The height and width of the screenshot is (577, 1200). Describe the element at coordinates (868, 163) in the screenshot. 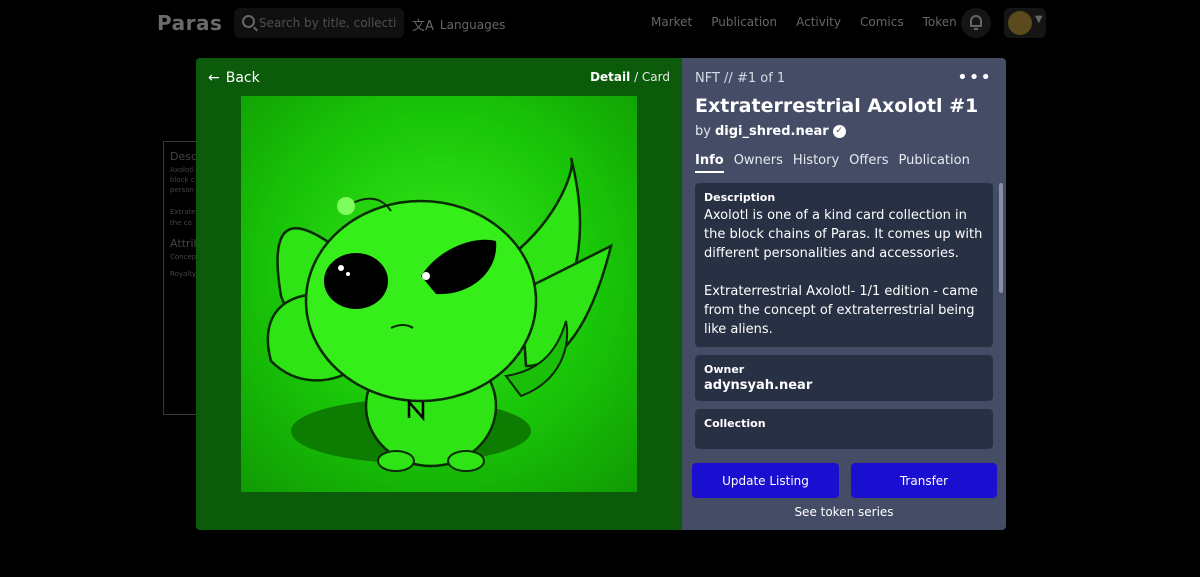

I see `tab-offers: Offers` at that location.